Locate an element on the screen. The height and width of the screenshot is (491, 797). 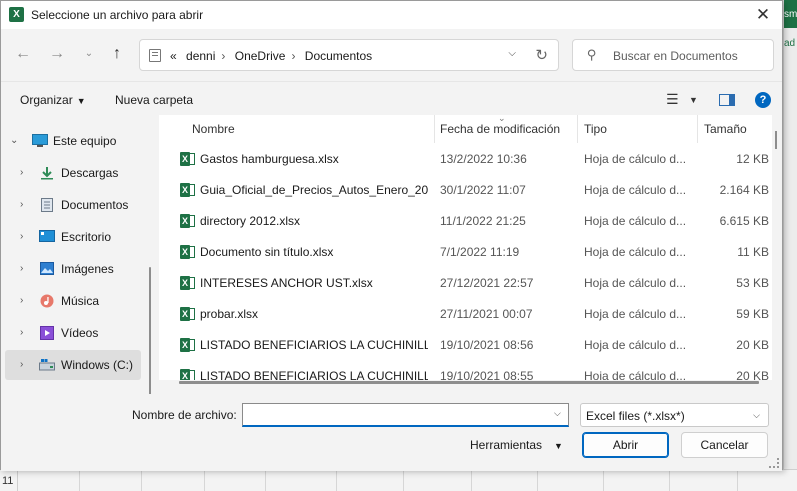
list-view-icon: ☰ is located at coordinates (672, 99).